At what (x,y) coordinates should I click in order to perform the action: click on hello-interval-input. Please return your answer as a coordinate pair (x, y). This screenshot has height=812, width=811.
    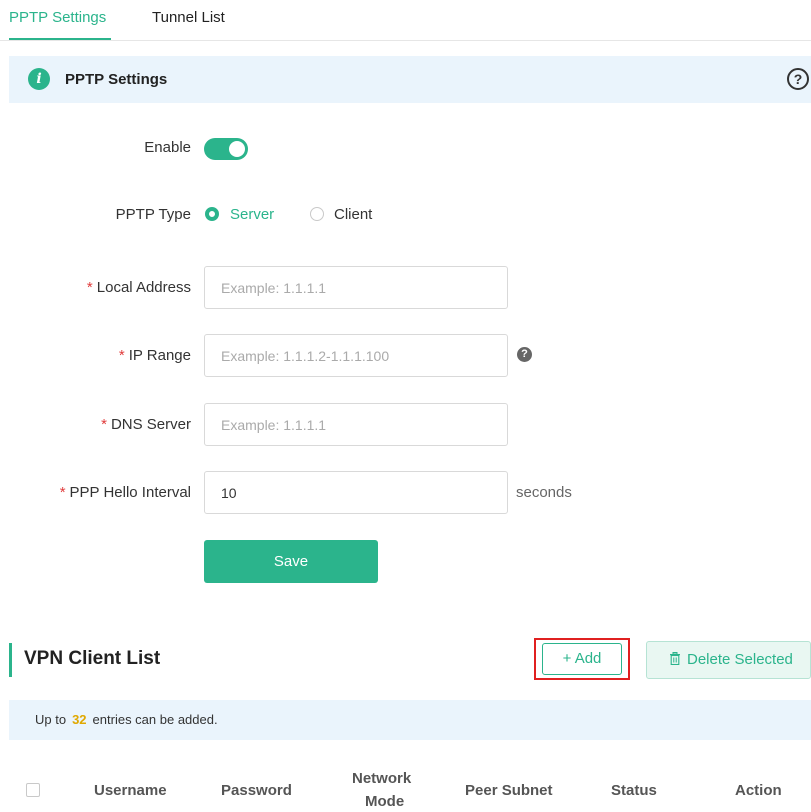
    Looking at the image, I should click on (356, 492).